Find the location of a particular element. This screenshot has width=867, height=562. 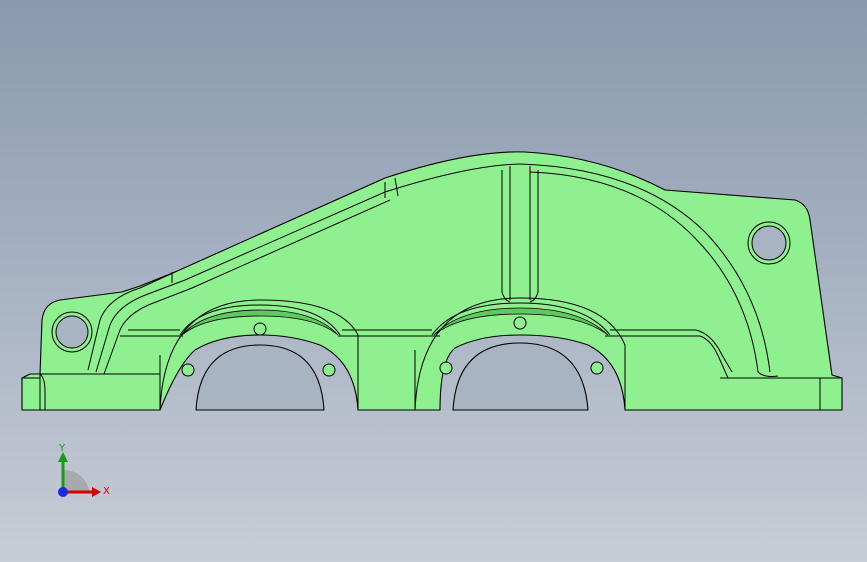

triad-x-label: X is located at coordinates (106, 491).